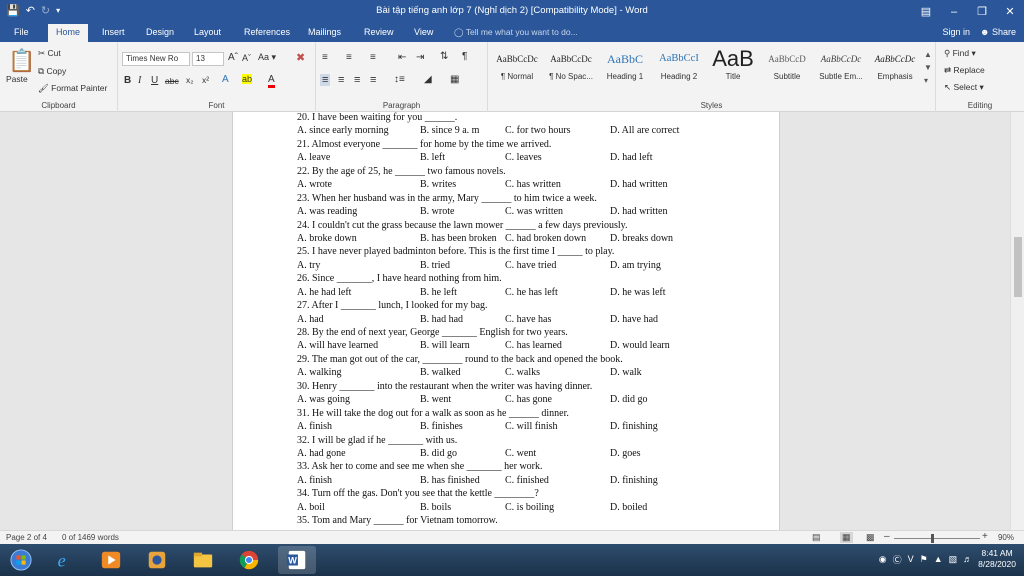 This screenshot has width=1024, height=576. Describe the element at coordinates (897, 559) in the screenshot. I see `skype-icon: Ⓒ` at that location.